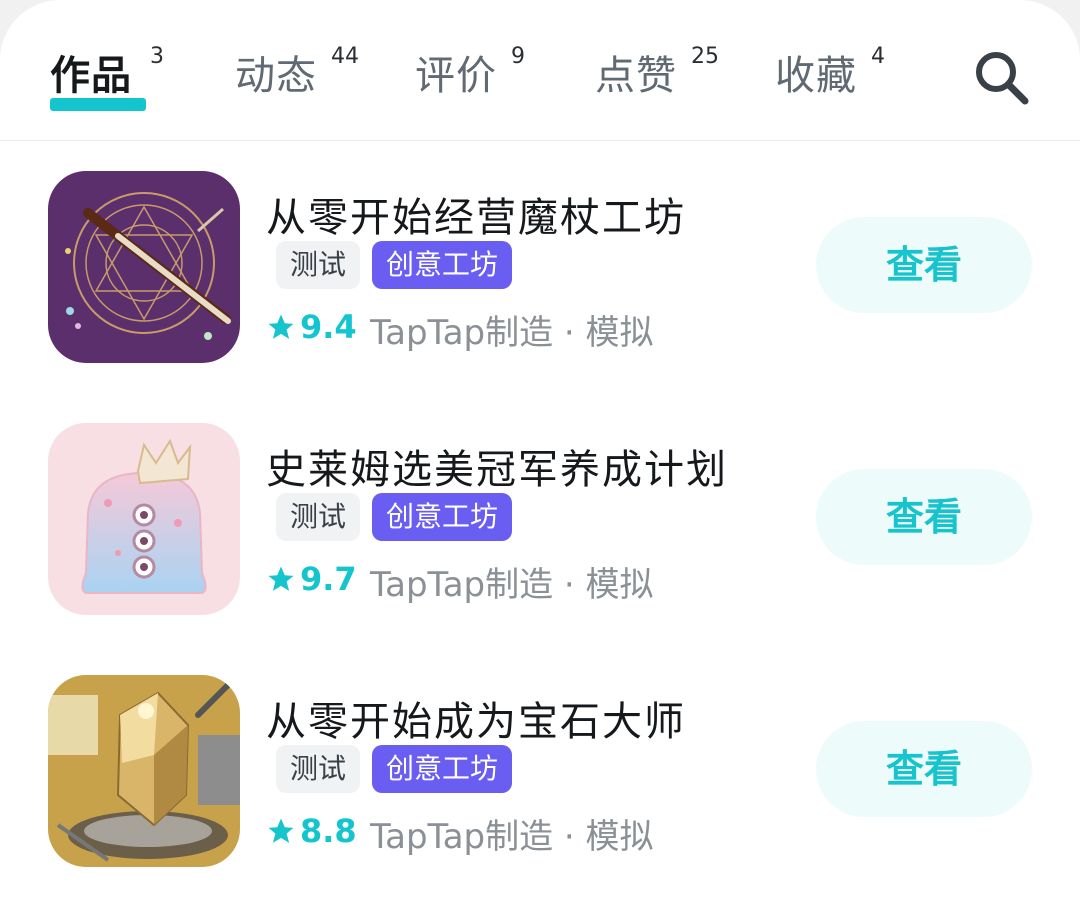 This screenshot has width=1080, height=903. What do you see at coordinates (328, 327) in the screenshot?
I see `rating-score: 9.4` at bounding box center [328, 327].